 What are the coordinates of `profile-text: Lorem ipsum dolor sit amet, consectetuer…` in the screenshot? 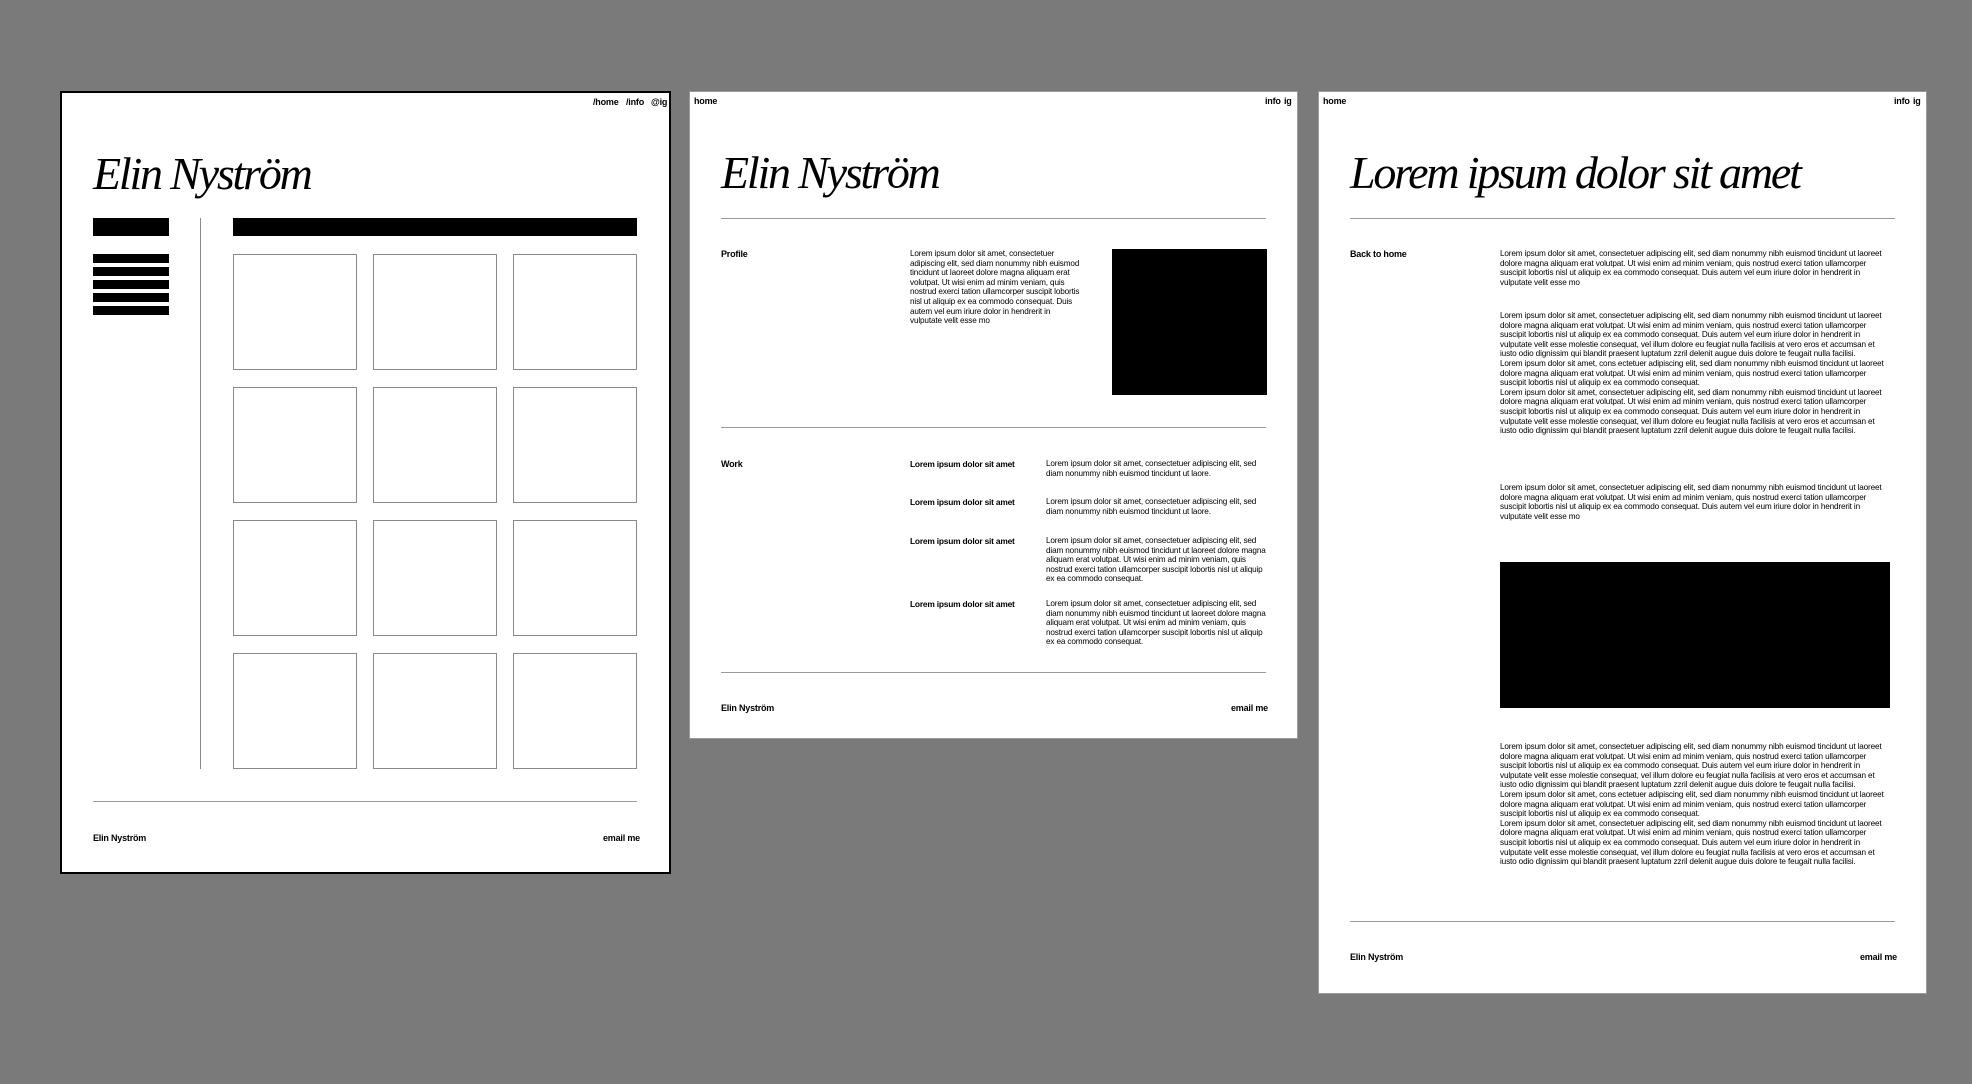 It's located at (995, 287).